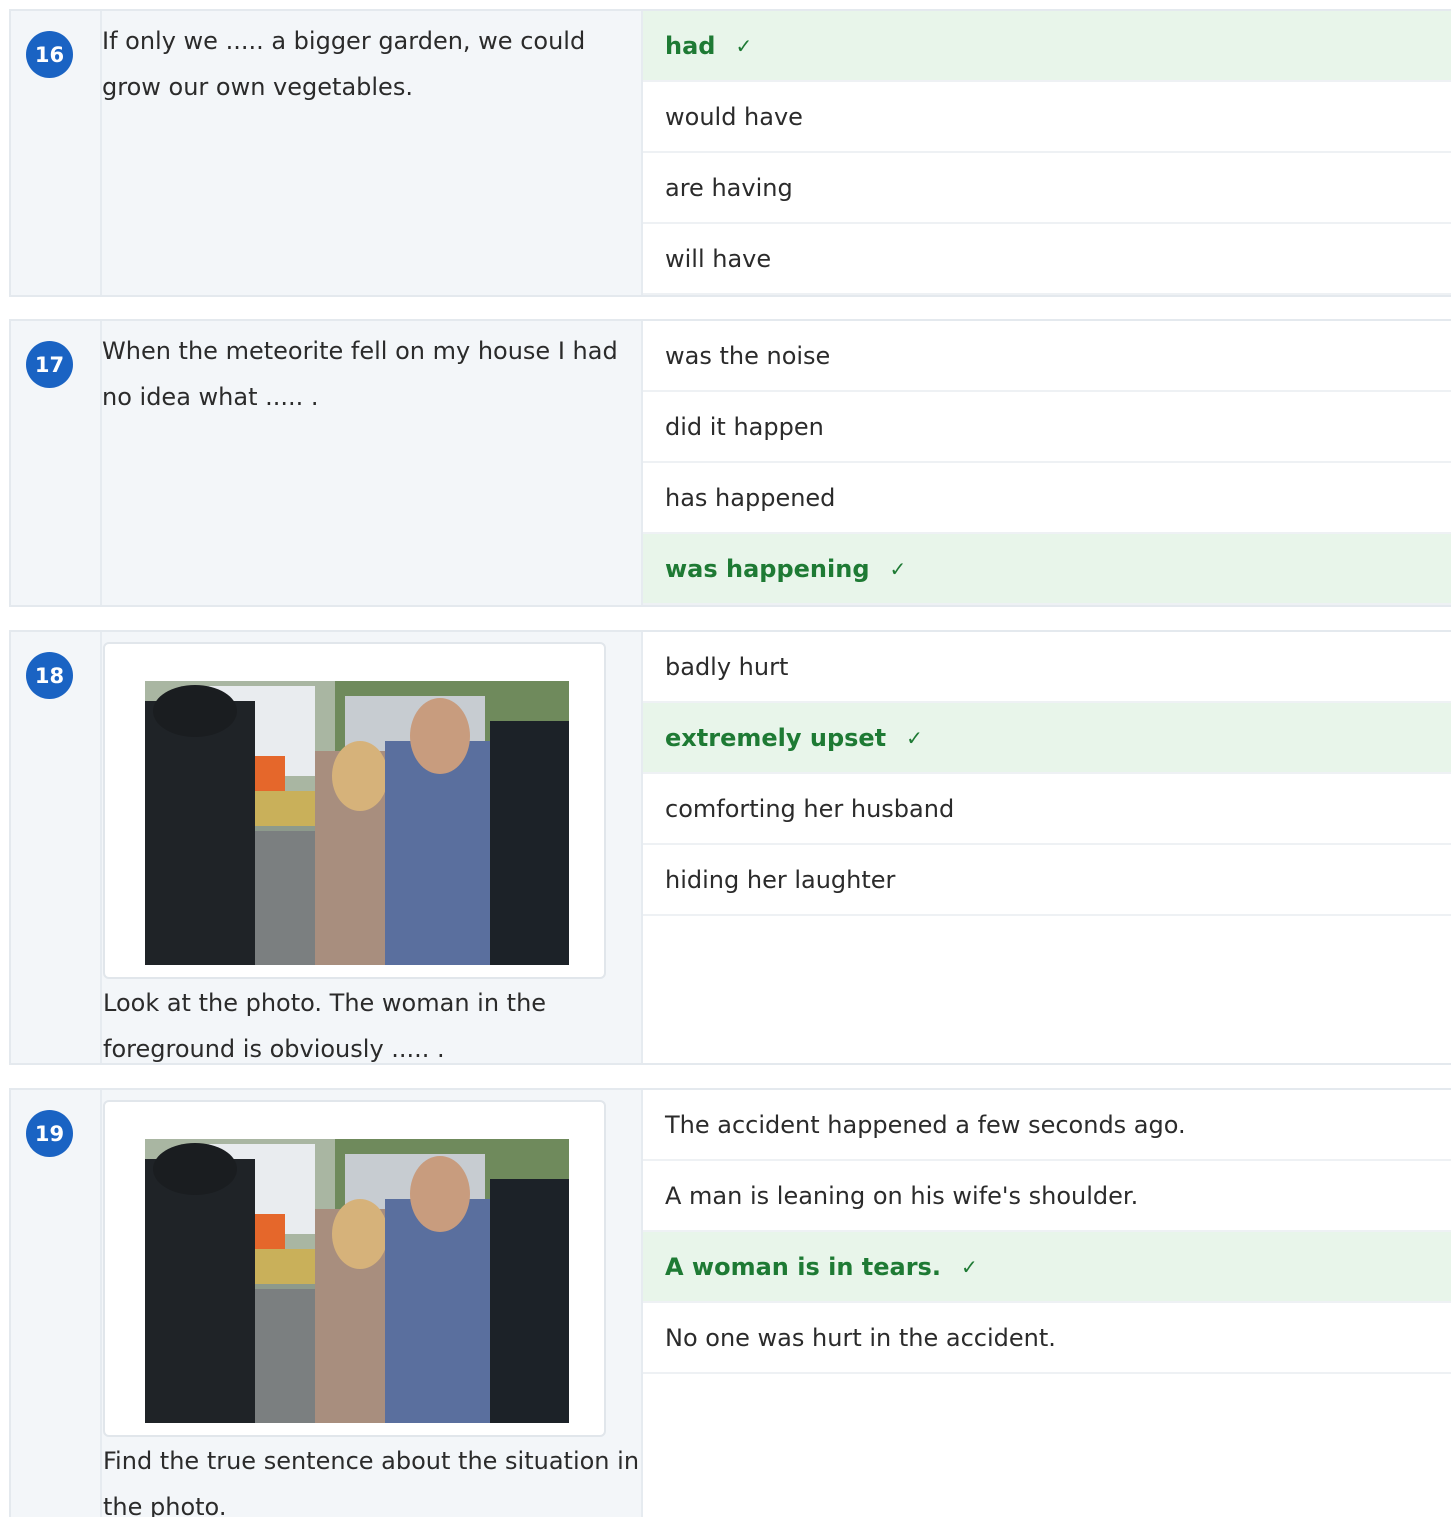 This screenshot has width=1451, height=1517. What do you see at coordinates (56, 847) in the screenshot?
I see `question-number-column: 18` at bounding box center [56, 847].